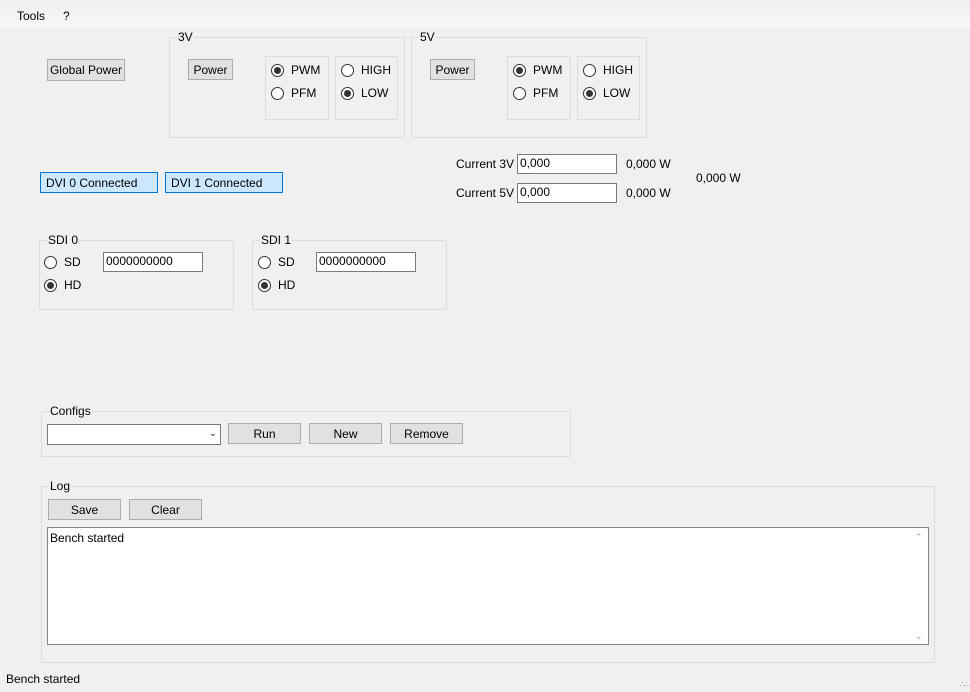 Image resolution: width=970 pixels, height=692 pixels. I want to click on status-text: Bench started, so click(43, 679).